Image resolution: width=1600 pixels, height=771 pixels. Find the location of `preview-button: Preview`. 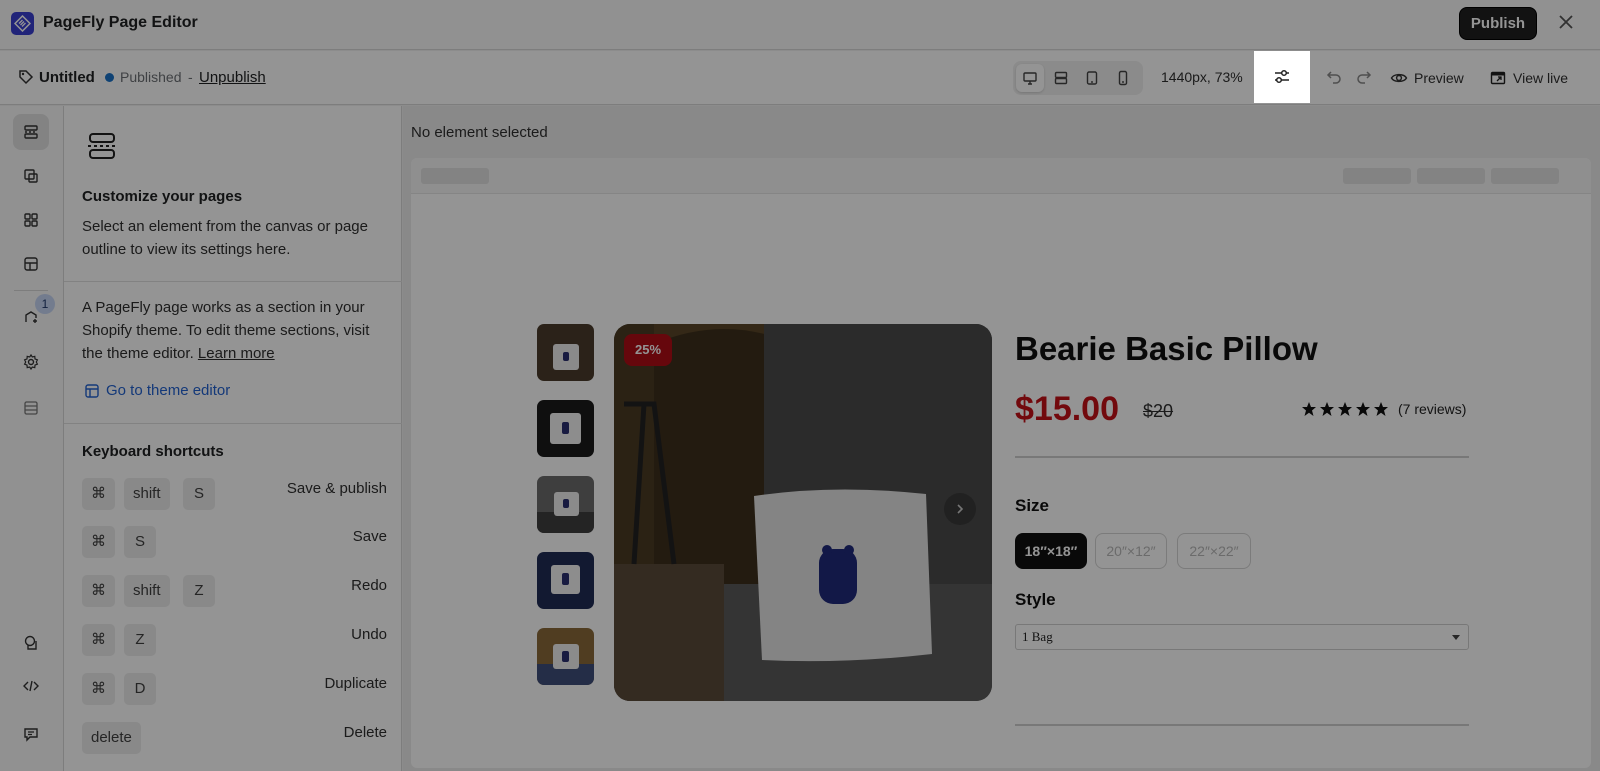

preview-button: Preview is located at coordinates (1427, 78).